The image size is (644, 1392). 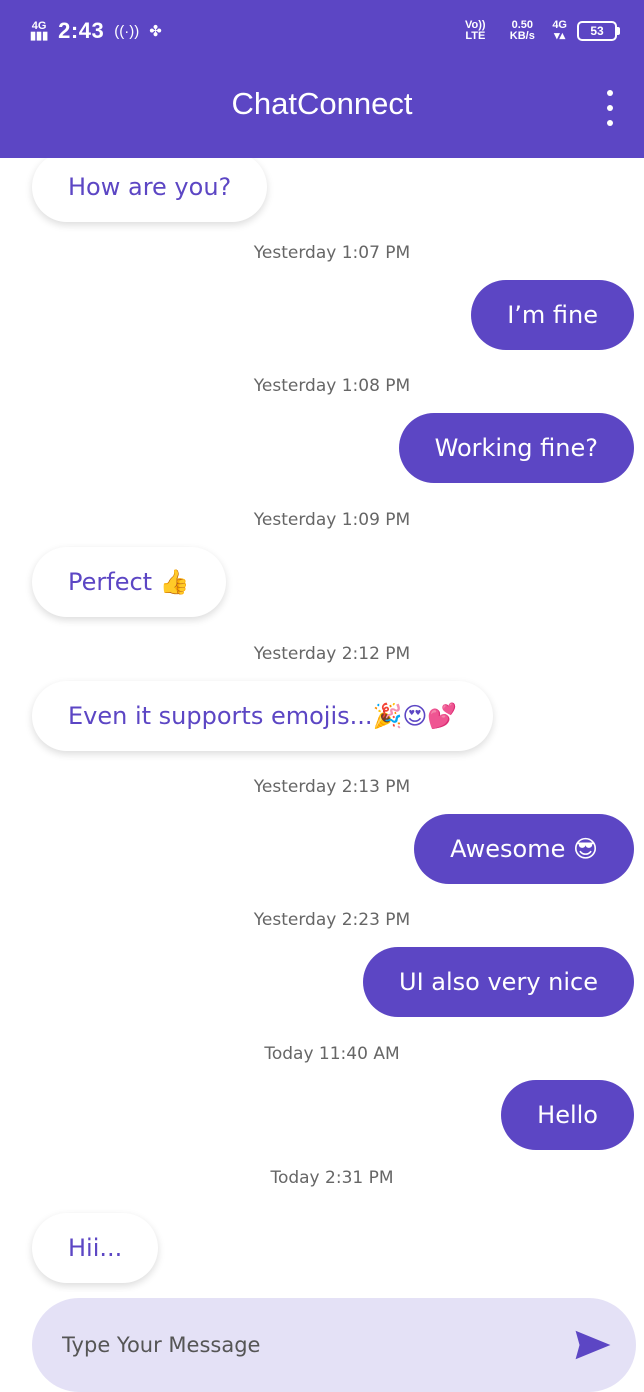 What do you see at coordinates (516, 448) in the screenshot?
I see `outgoing-message: Working fine?` at bounding box center [516, 448].